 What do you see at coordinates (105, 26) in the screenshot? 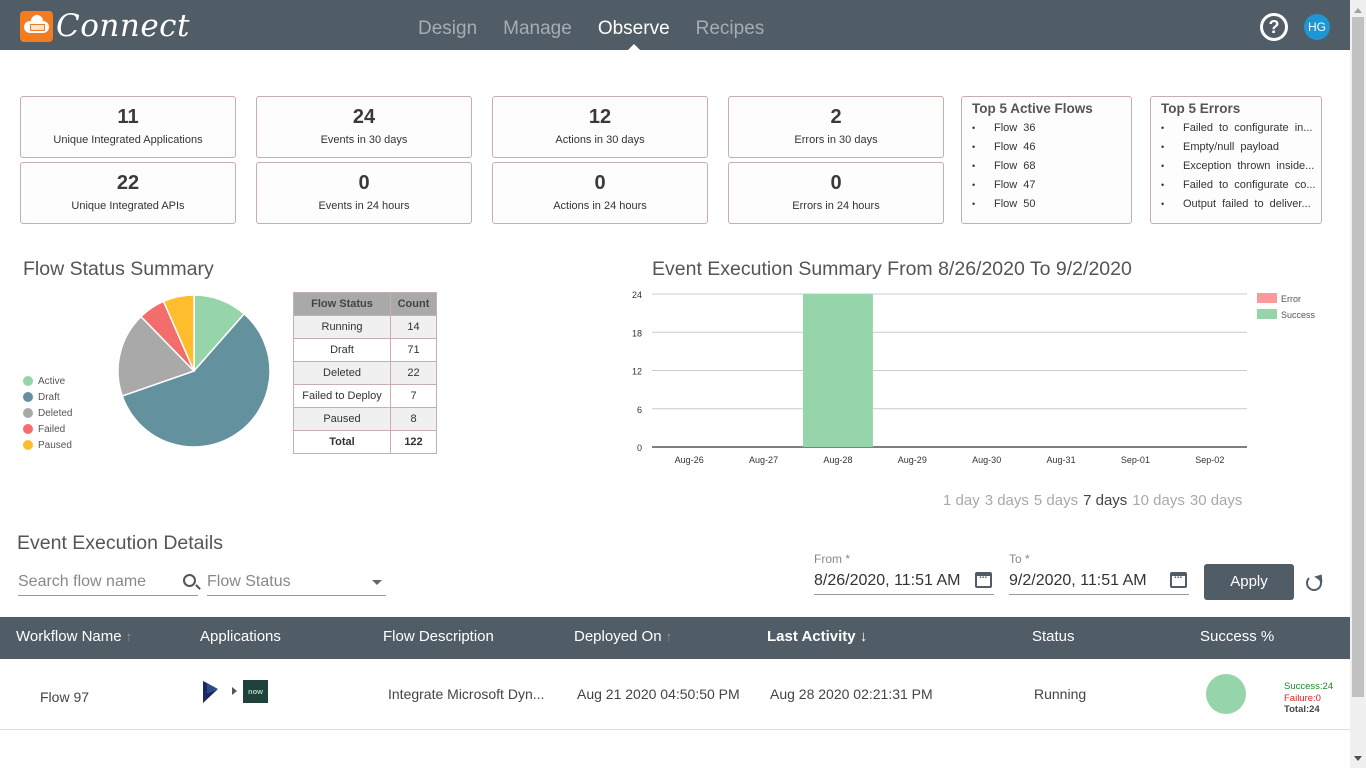
I see `connect-logo: Connect` at bounding box center [105, 26].